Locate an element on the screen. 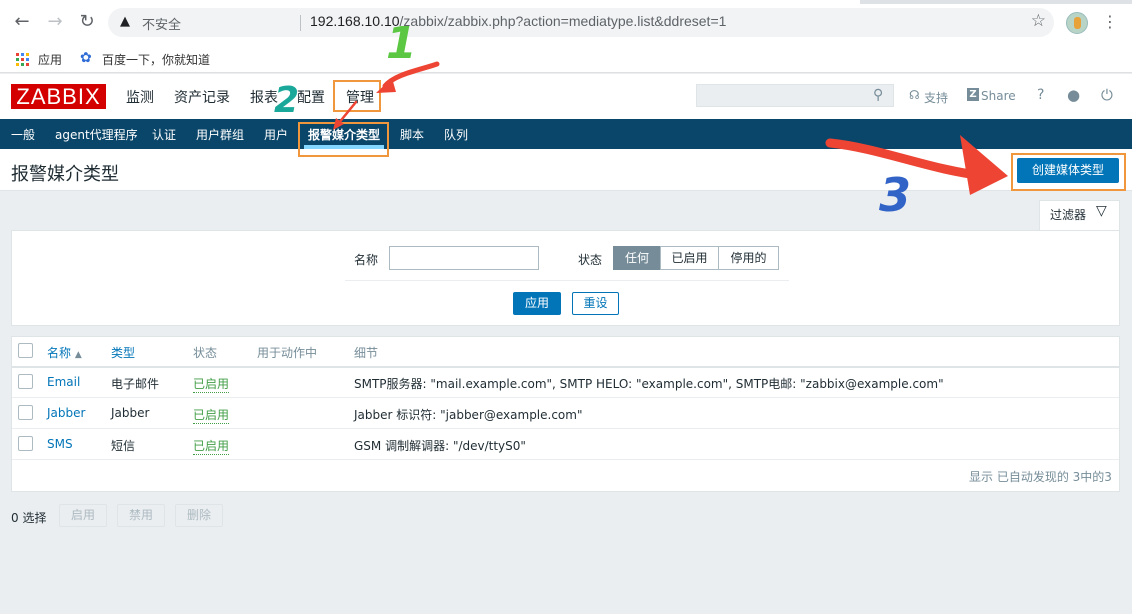 This screenshot has height=614, width=1132. table-row-details: GSM 调制解调器: "/dev/ttyS0" is located at coordinates (440, 446).